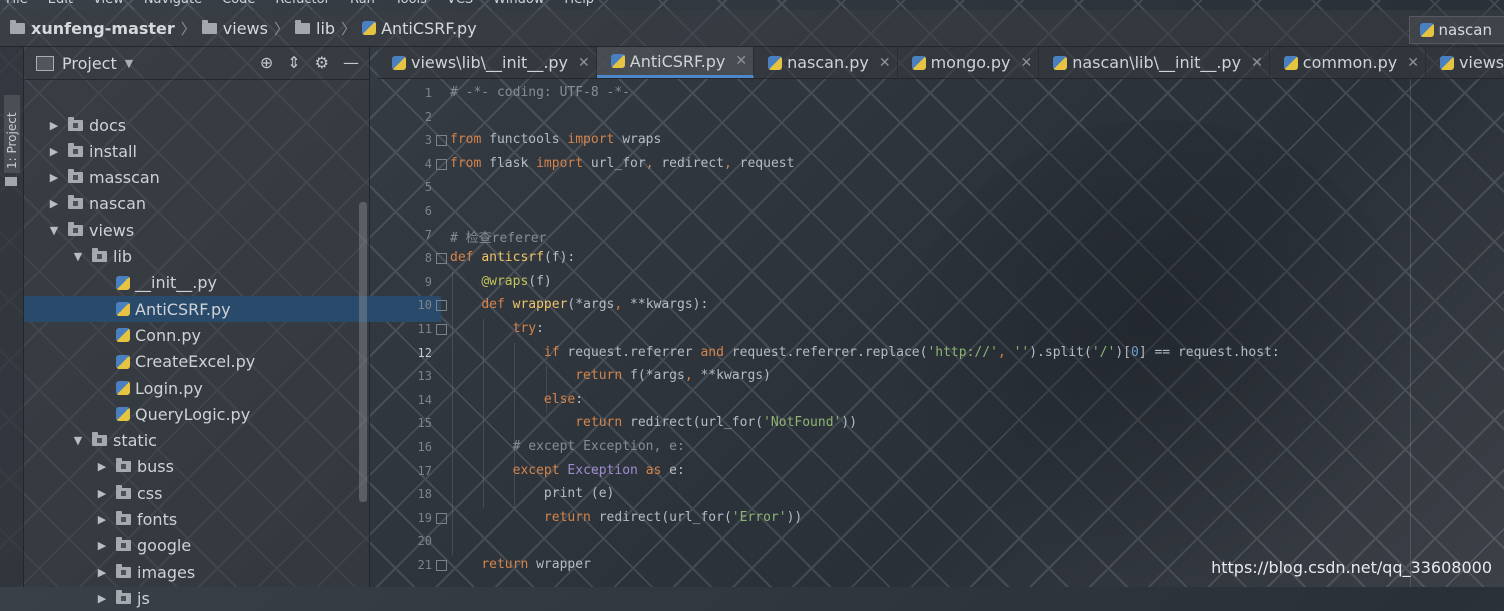 The image size is (1504, 611). I want to click on code-line: def anticsrf(f):, so click(512, 257).